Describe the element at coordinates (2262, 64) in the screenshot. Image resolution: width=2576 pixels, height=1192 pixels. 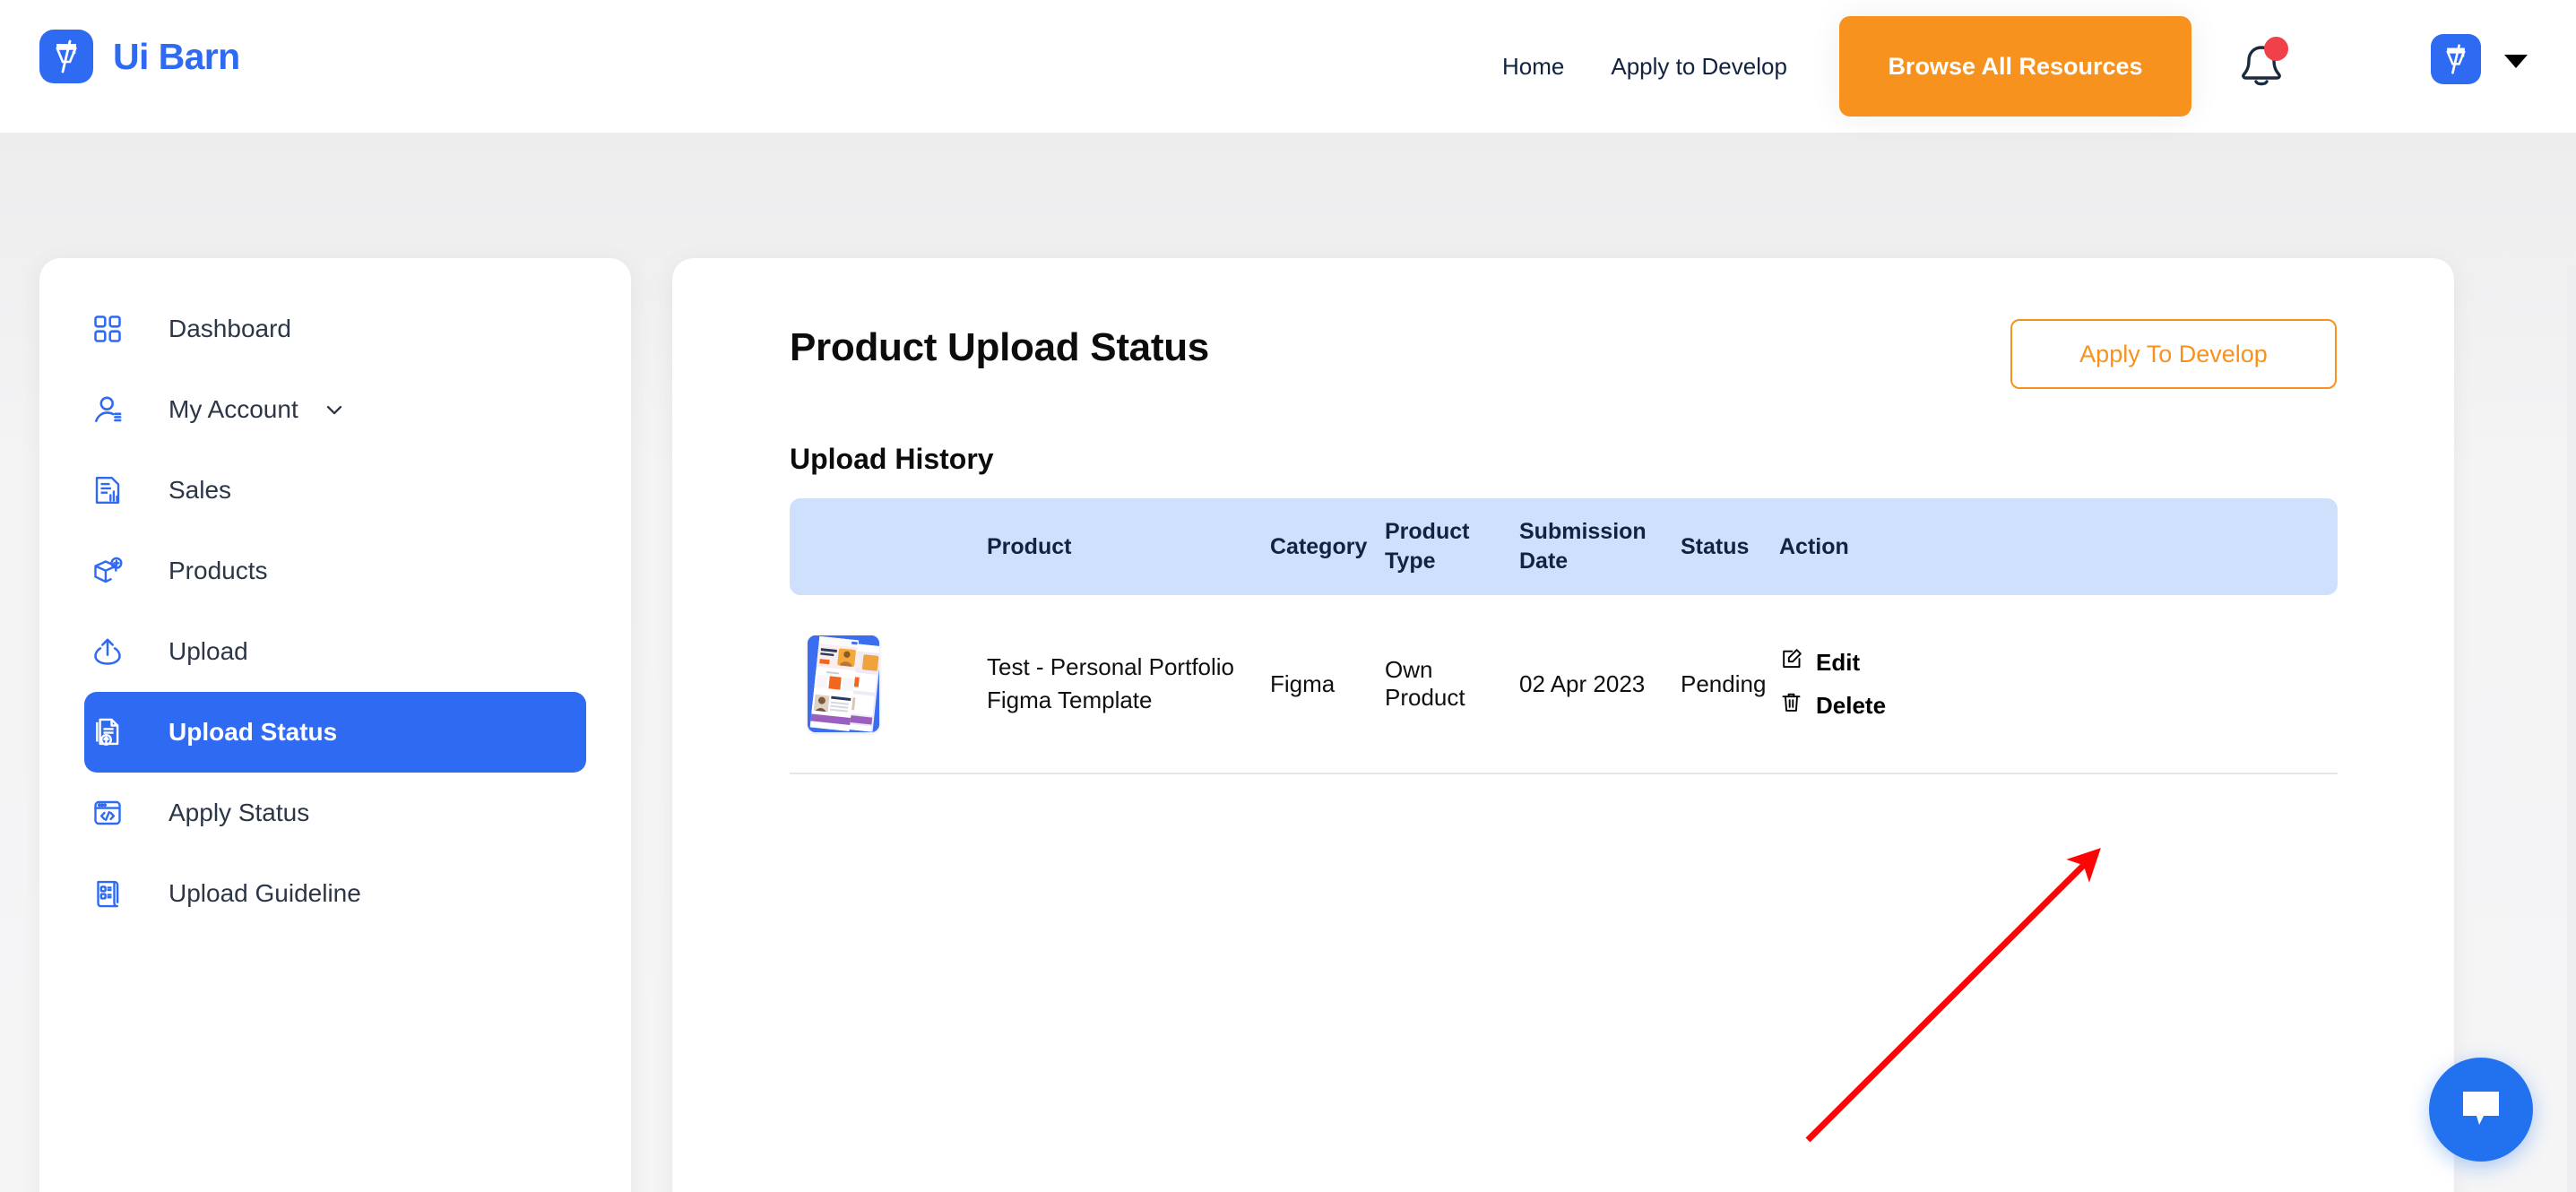
I see `notifications-button` at that location.